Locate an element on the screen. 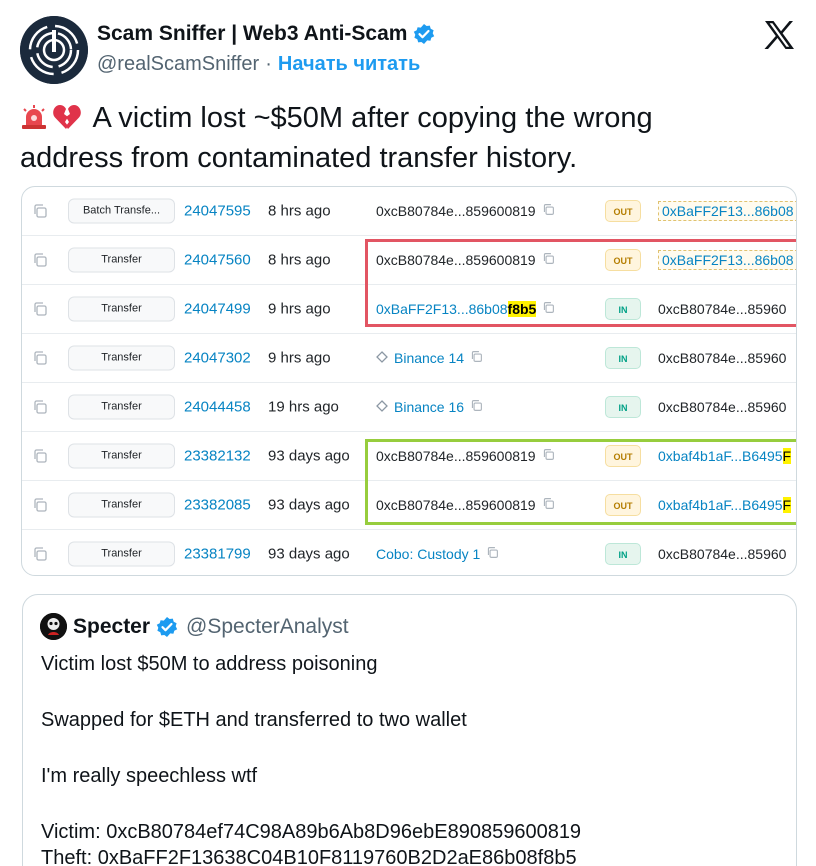 The width and height of the screenshot is (816, 866). age-text: 19 hrs ago is located at coordinates (303, 407).